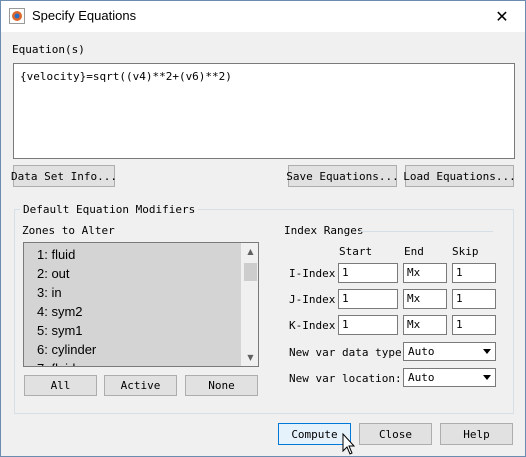 Image resolution: width=526 pixels, height=457 pixels. I want to click on k-index-end-field: Mx, so click(425, 325).